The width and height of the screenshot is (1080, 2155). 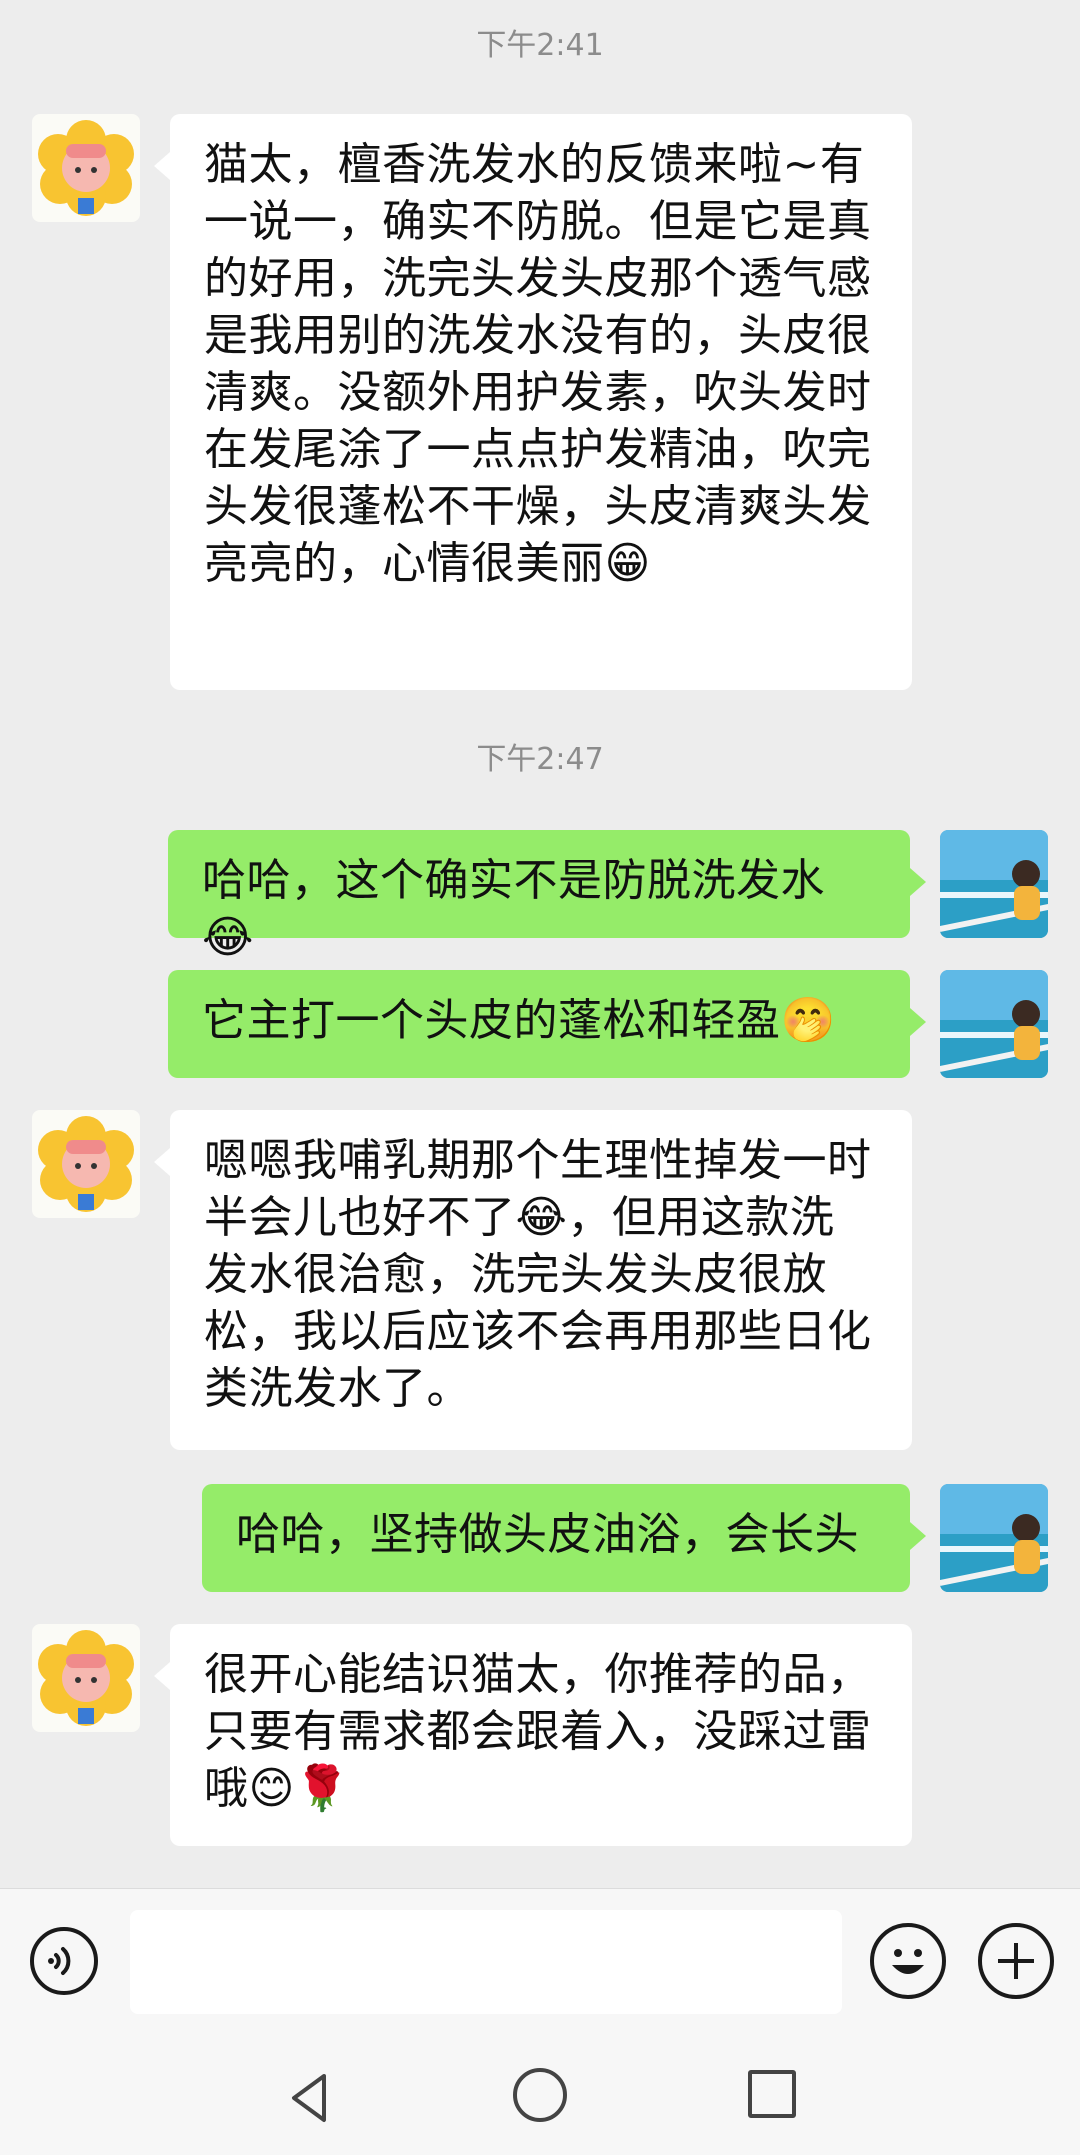 What do you see at coordinates (547, 1534) in the screenshot?
I see `message-text: 哈哈，坚持做头皮油浴，会长头` at bounding box center [547, 1534].